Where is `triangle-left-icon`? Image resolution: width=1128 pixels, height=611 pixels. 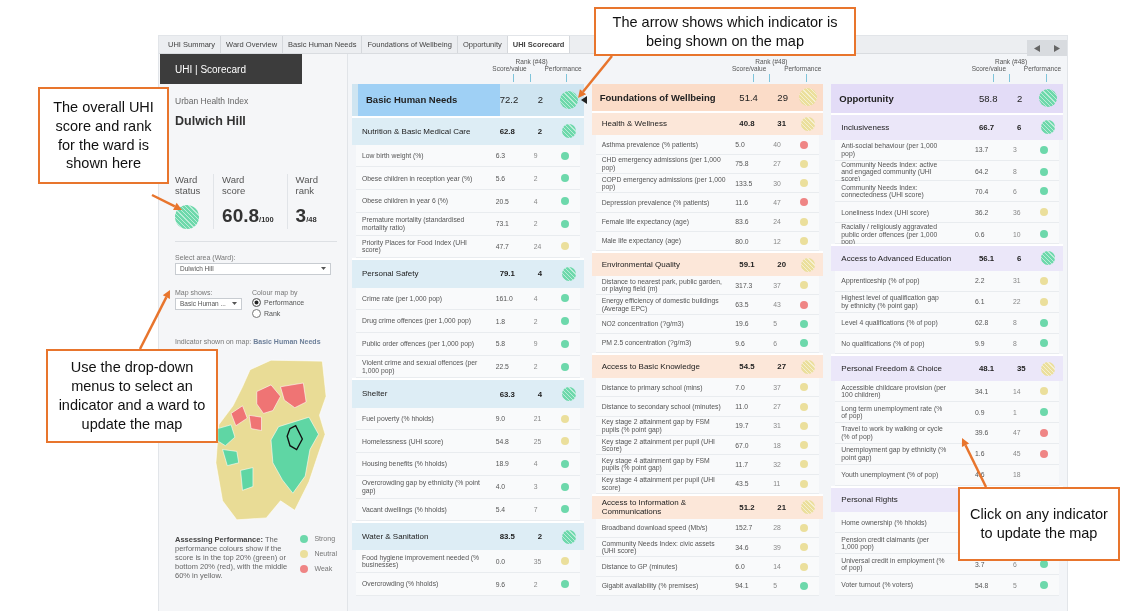 triangle-left-icon is located at coordinates (1037, 48).